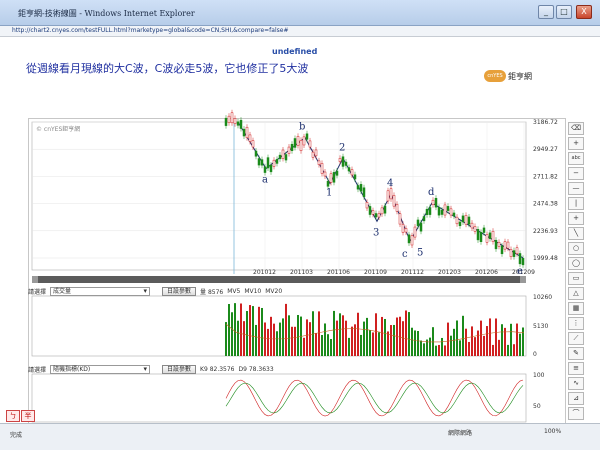 Image resolution: width=600 pixels, height=450 pixels. I want to click on circle-icon: ○, so click(576, 248).